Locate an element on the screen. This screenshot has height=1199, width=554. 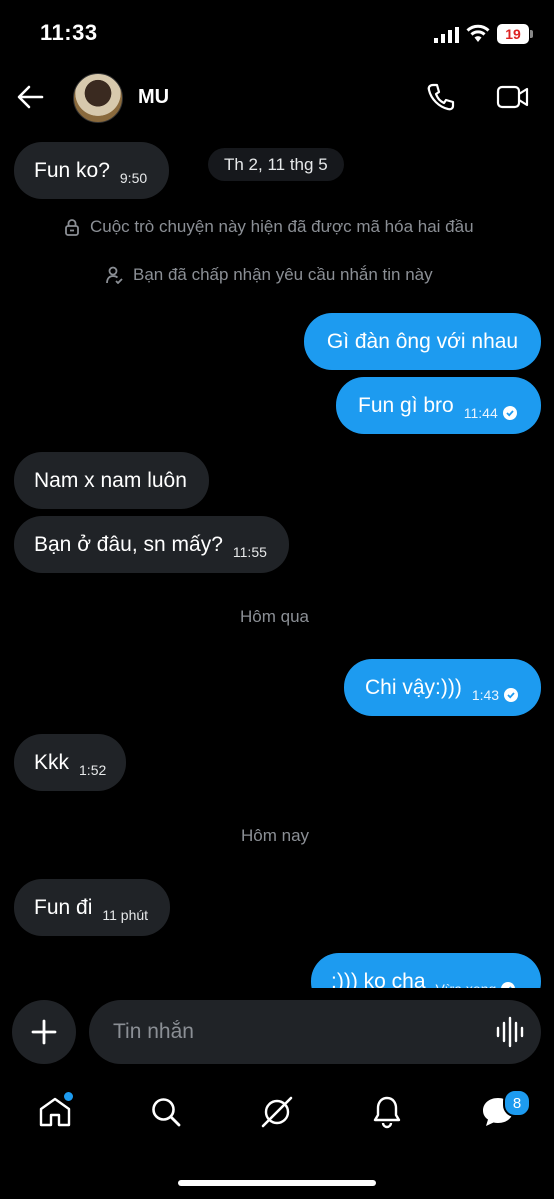
phone-call-icon is located at coordinates (441, 97).